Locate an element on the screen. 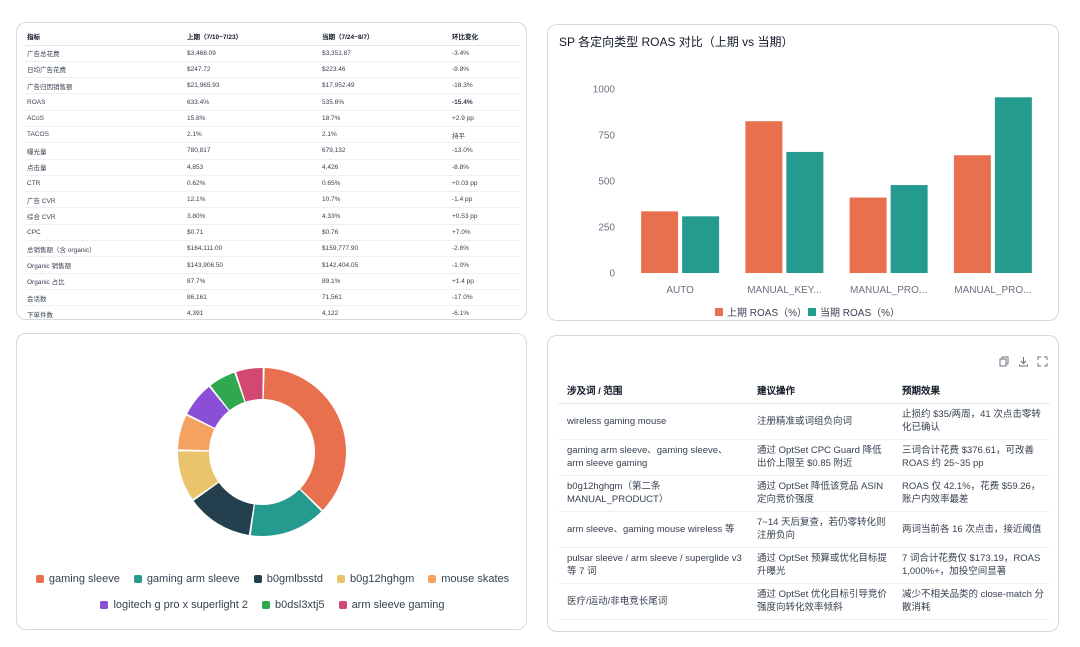 The height and width of the screenshot is (647, 1080). donut-legend-item: arm sleeve gaming is located at coordinates (391, 605).